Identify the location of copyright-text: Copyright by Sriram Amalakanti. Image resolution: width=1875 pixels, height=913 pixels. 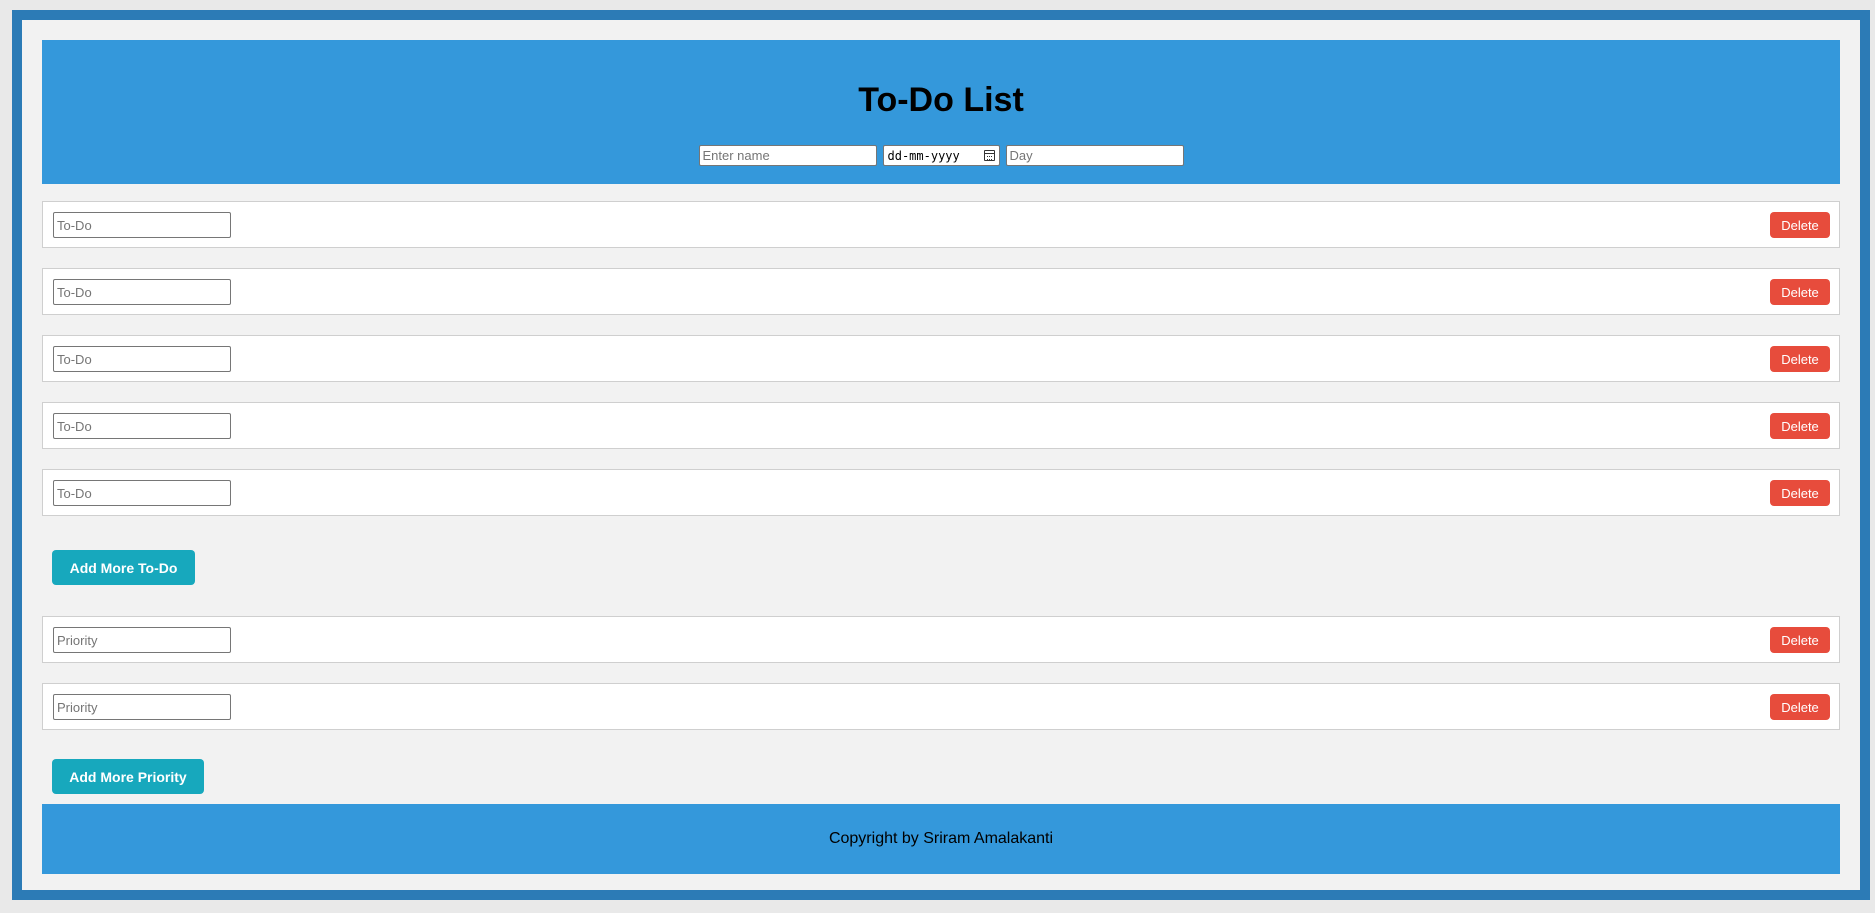
(941, 838).